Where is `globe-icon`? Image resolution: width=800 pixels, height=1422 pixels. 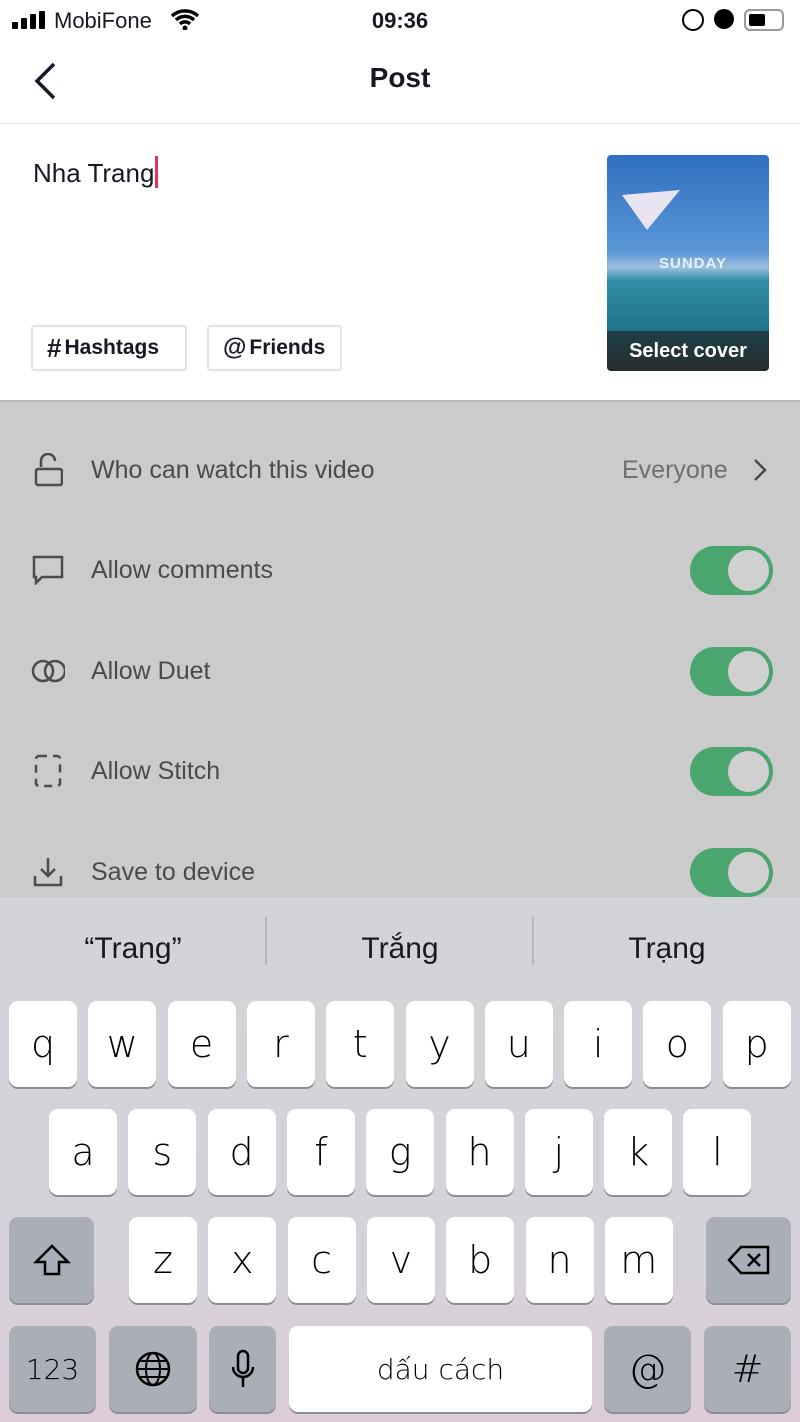
globe-icon is located at coordinates (153, 1369).